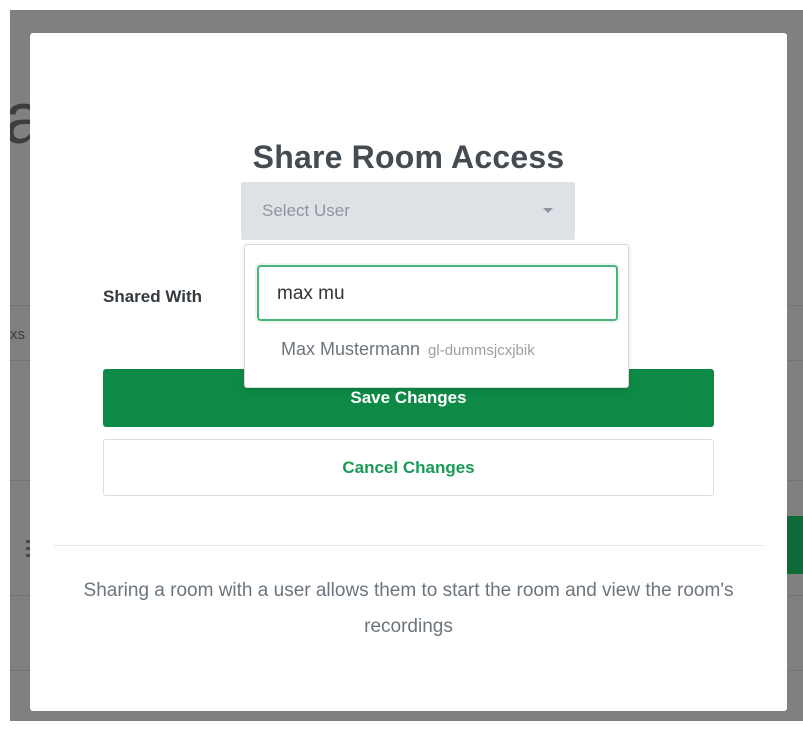 This screenshot has width=803, height=731. Describe the element at coordinates (351, 349) in the screenshot. I see `user-option-name: Max Mustermann` at that location.